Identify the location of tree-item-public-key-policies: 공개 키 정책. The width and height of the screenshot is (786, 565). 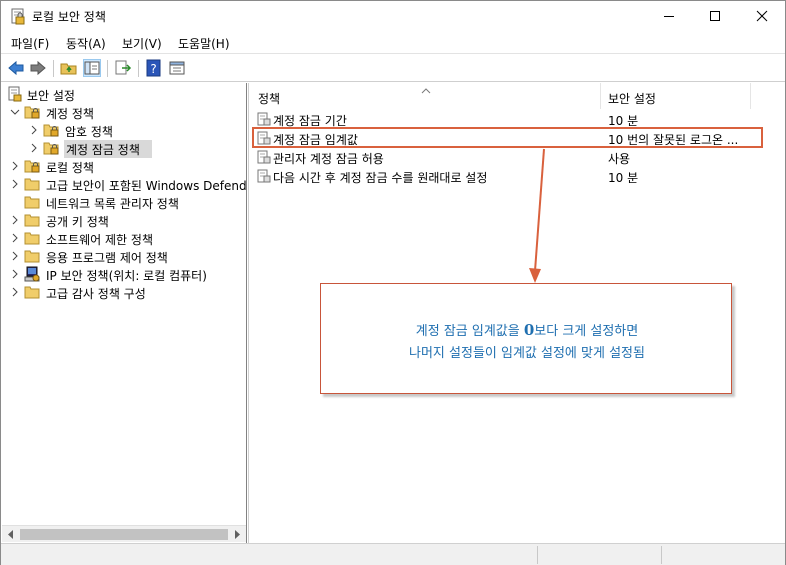
(122, 221).